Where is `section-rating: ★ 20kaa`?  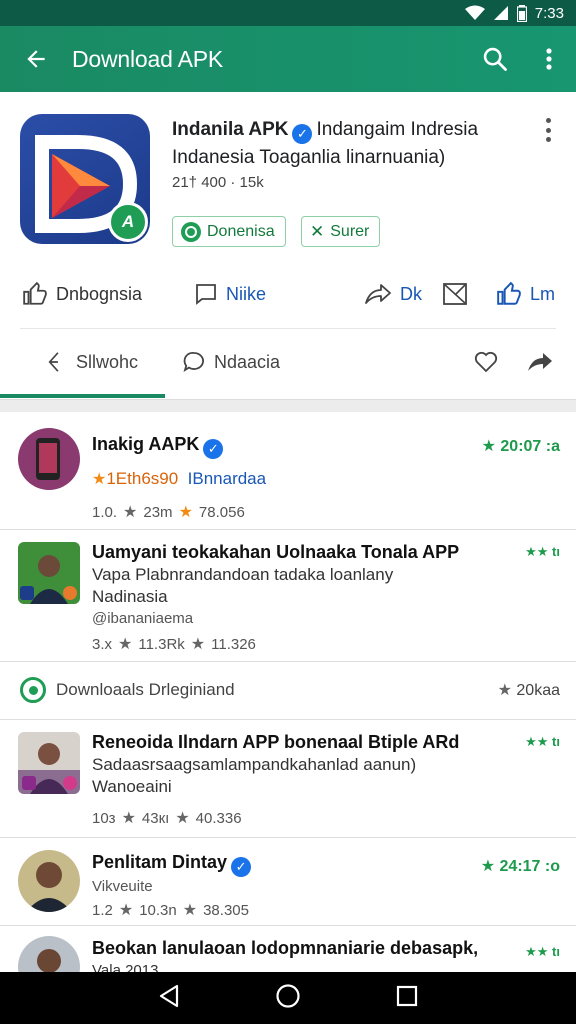 section-rating: ★ 20kaa is located at coordinates (528, 690).